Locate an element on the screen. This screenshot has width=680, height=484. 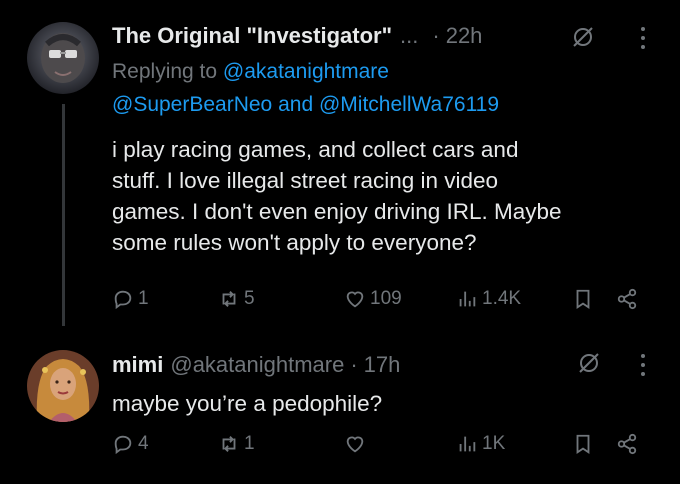
like-button: 109 is located at coordinates (373, 299).